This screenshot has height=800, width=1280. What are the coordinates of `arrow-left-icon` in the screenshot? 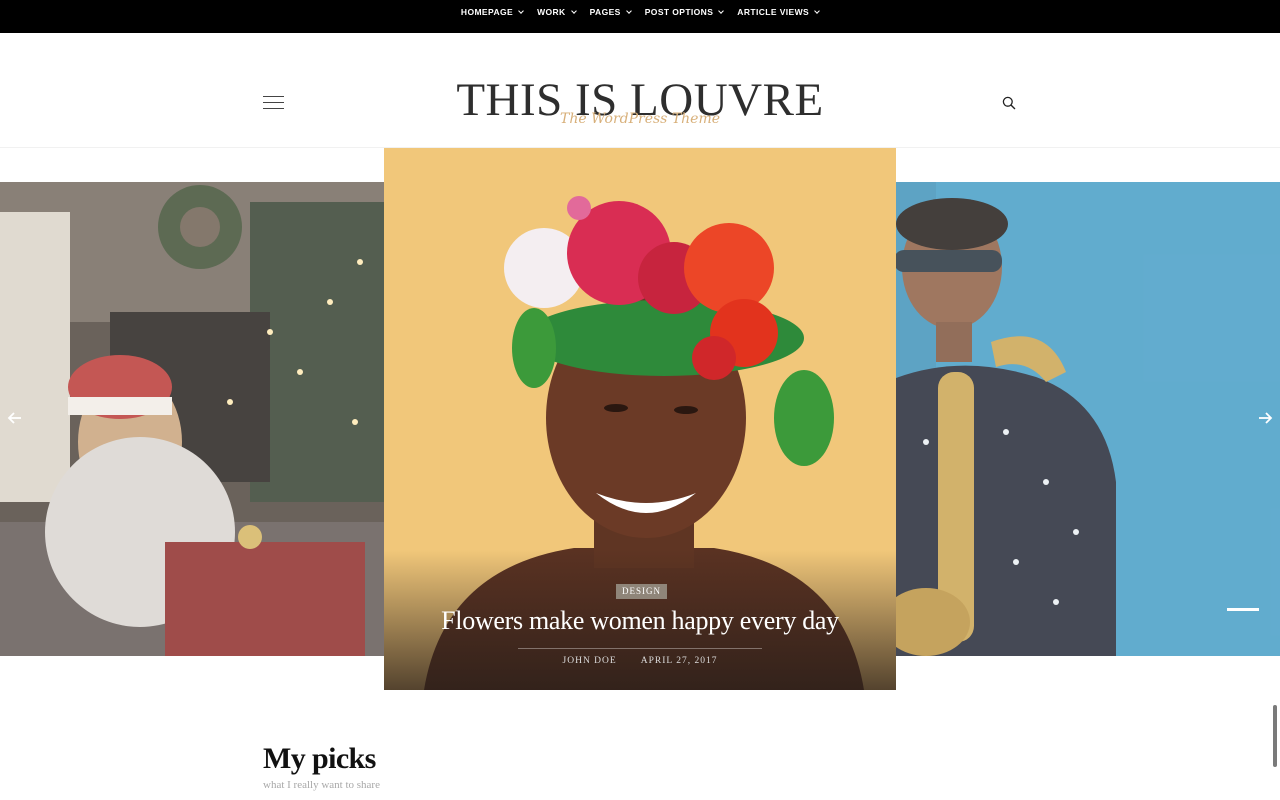 It's located at (14, 418).